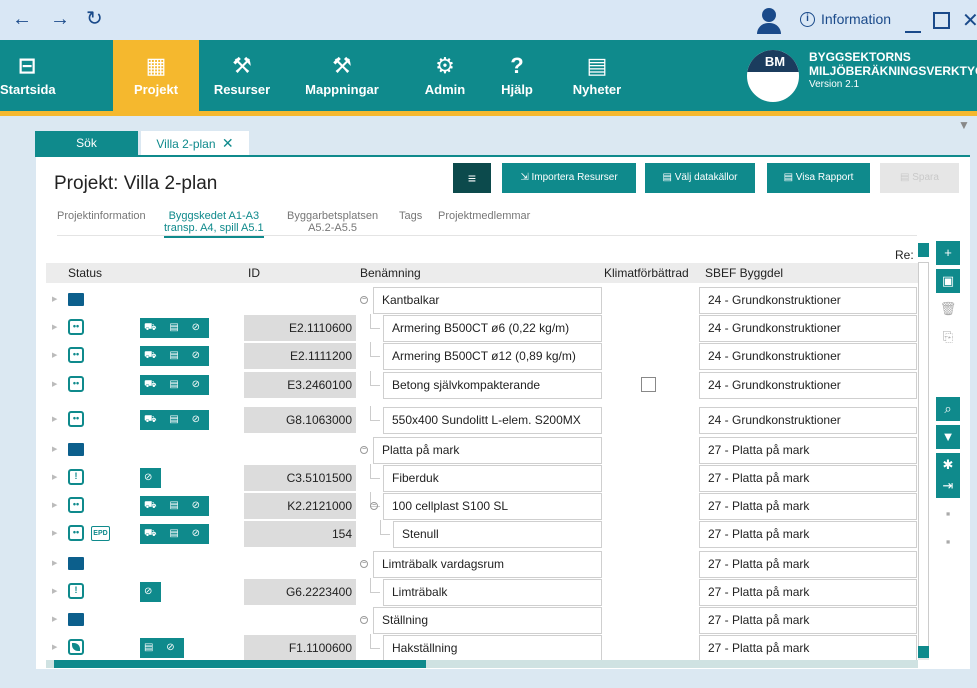  What do you see at coordinates (487, 300) in the screenshot?
I see `name-cell: Kantbalkar` at bounding box center [487, 300].